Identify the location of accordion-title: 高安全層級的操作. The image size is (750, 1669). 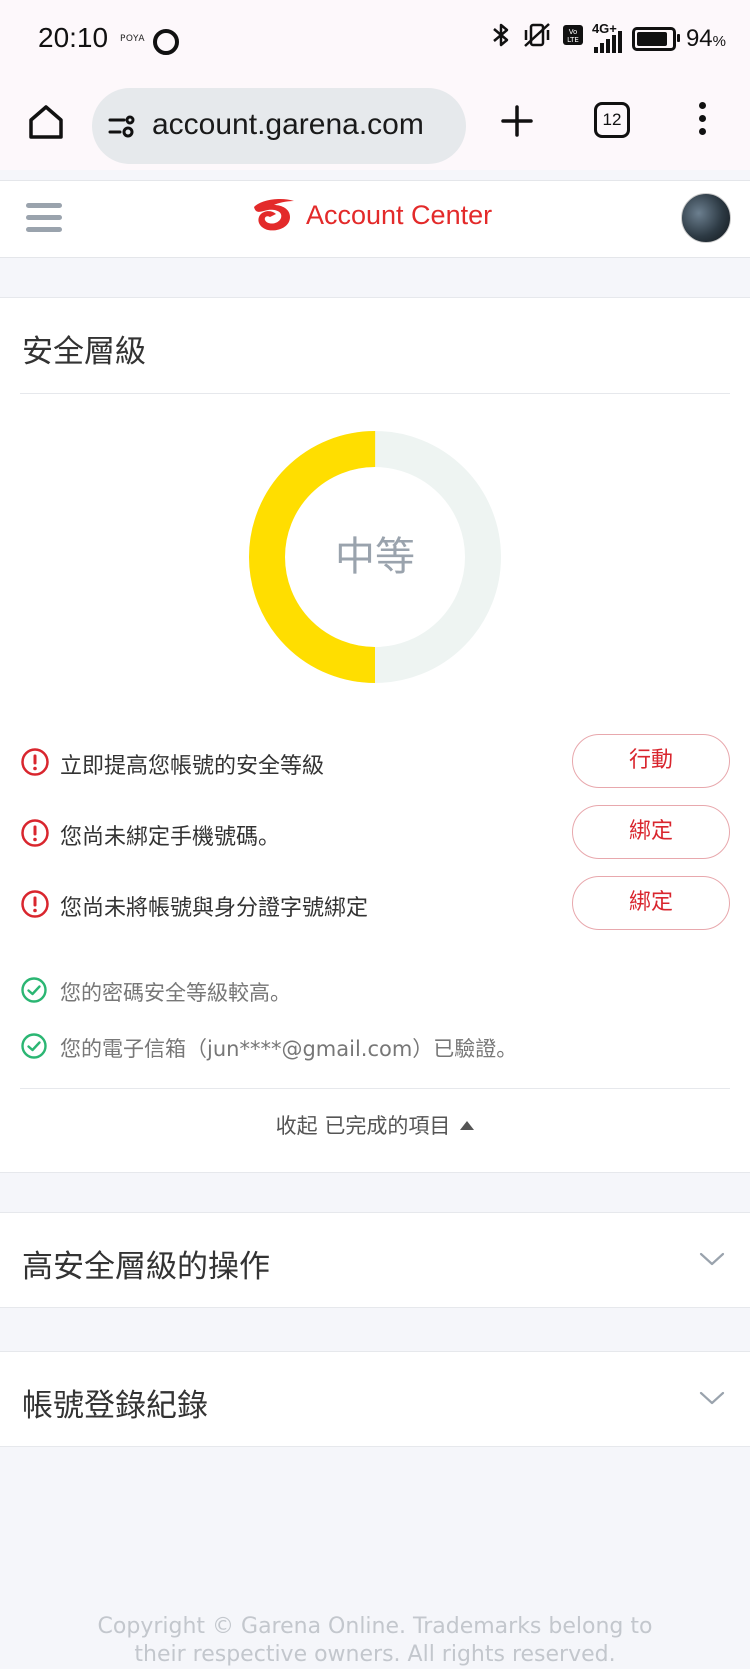
(146, 1267).